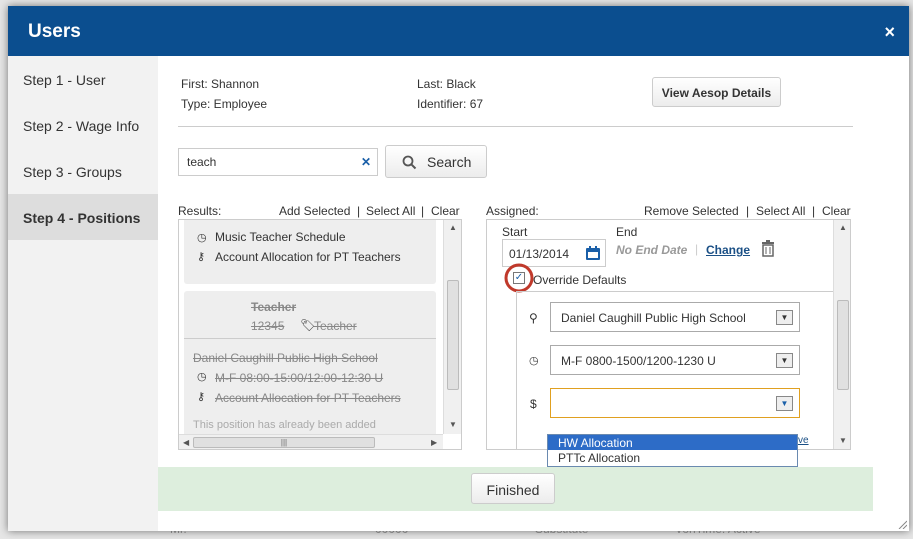 The height and width of the screenshot is (539, 913). Describe the element at coordinates (450, 104) in the screenshot. I see `user-identifier: Identifier: 67` at that location.